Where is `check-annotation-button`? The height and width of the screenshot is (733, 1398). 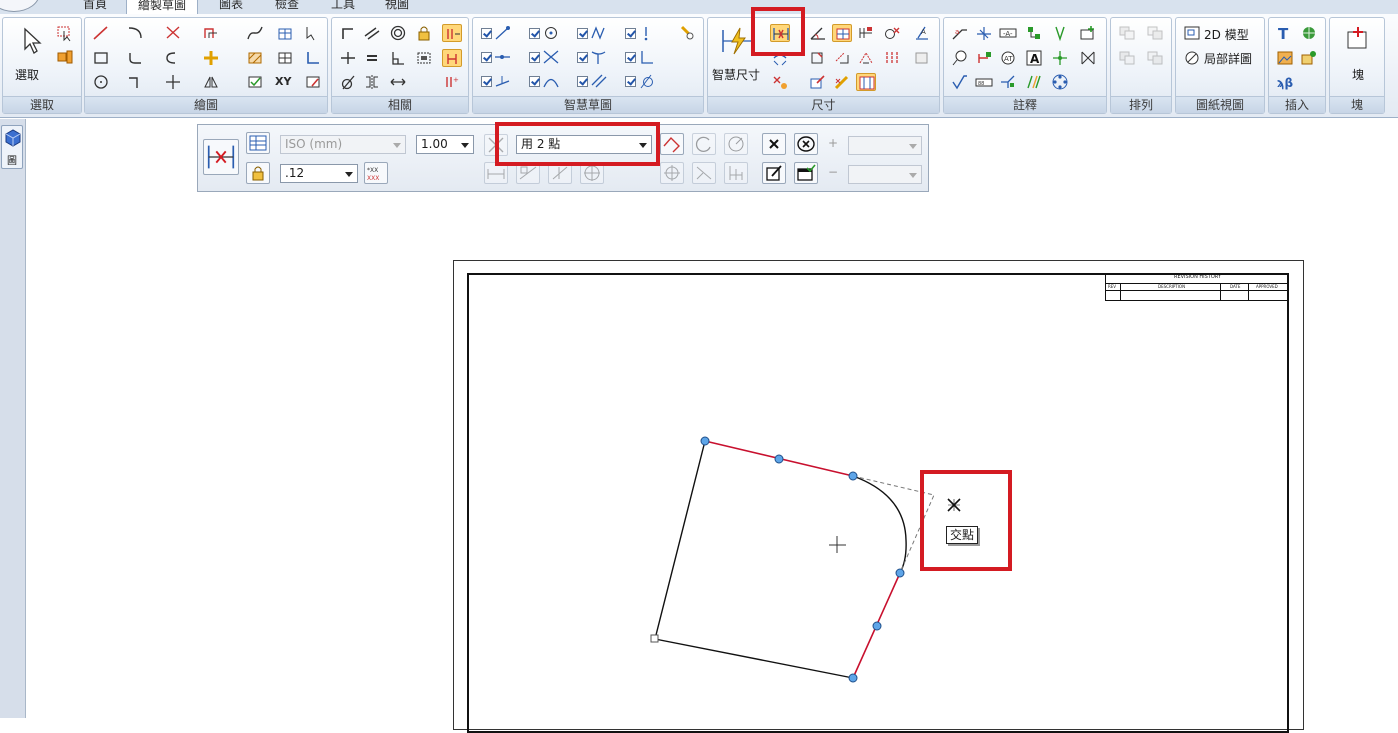 check-annotation-button is located at coordinates (960, 82).